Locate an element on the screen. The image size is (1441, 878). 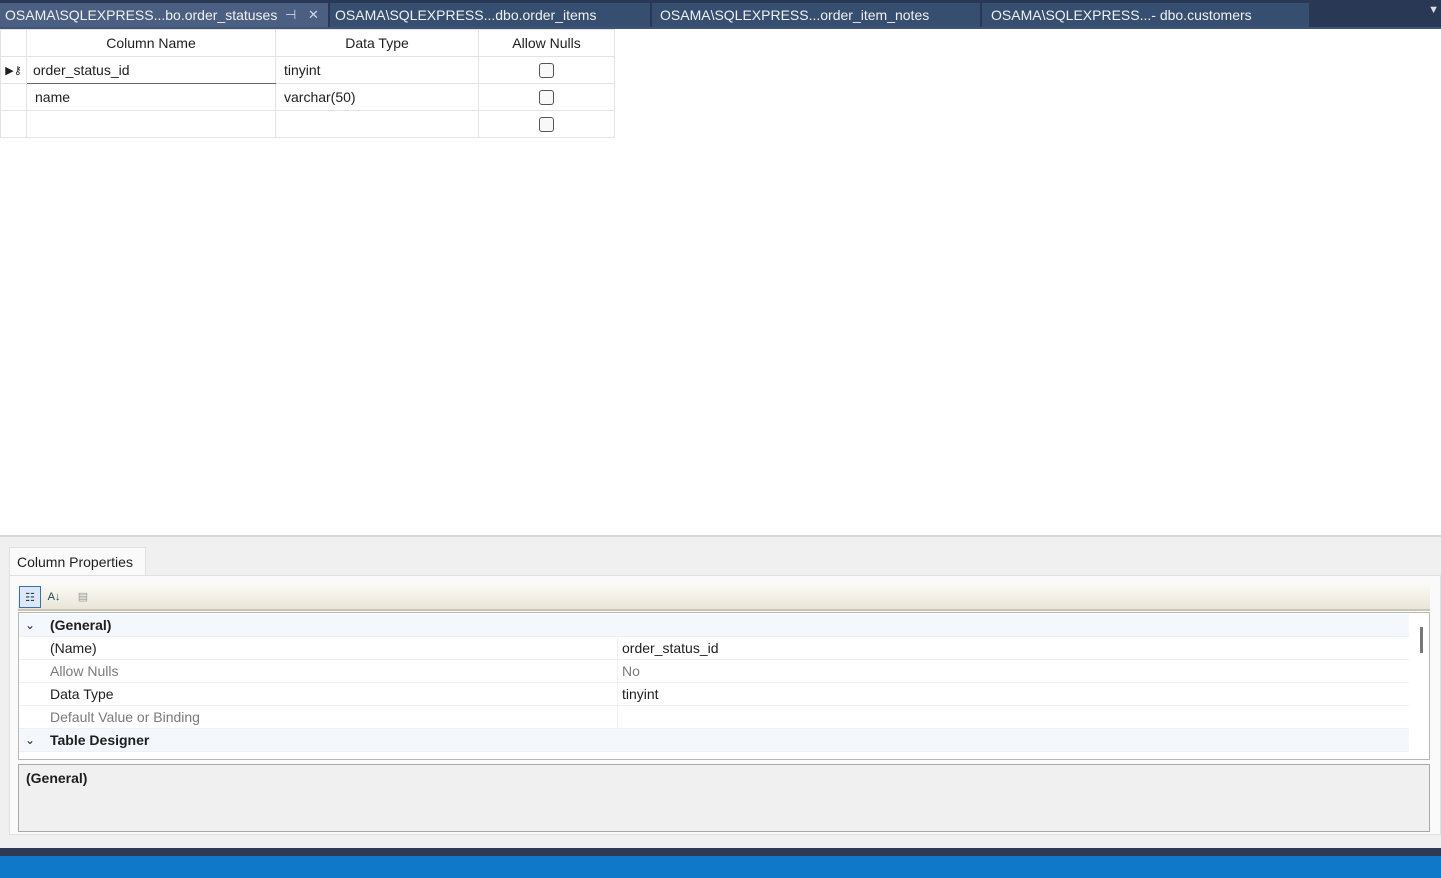
grid-header: Column Name Data Type Allow Nulls is located at coordinates (307, 43).